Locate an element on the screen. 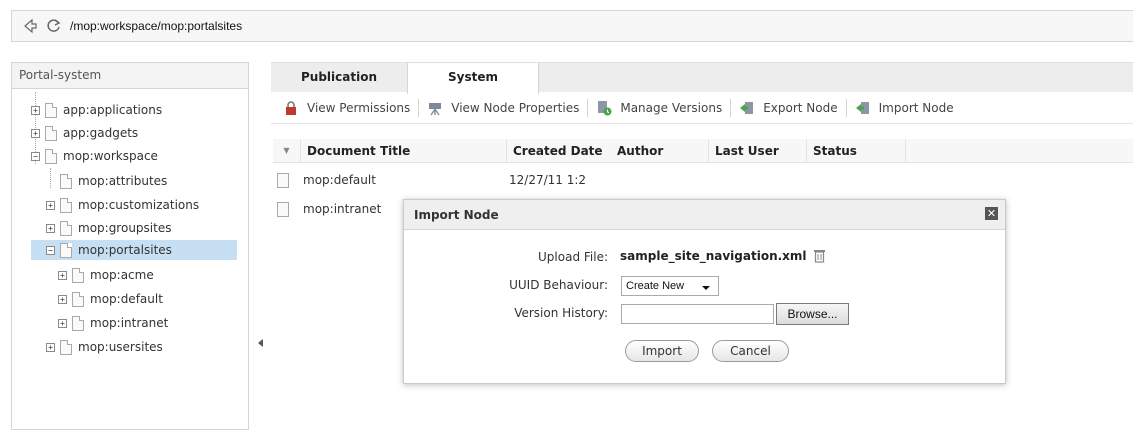  tree-item-label: mop:acme is located at coordinates (122, 275).